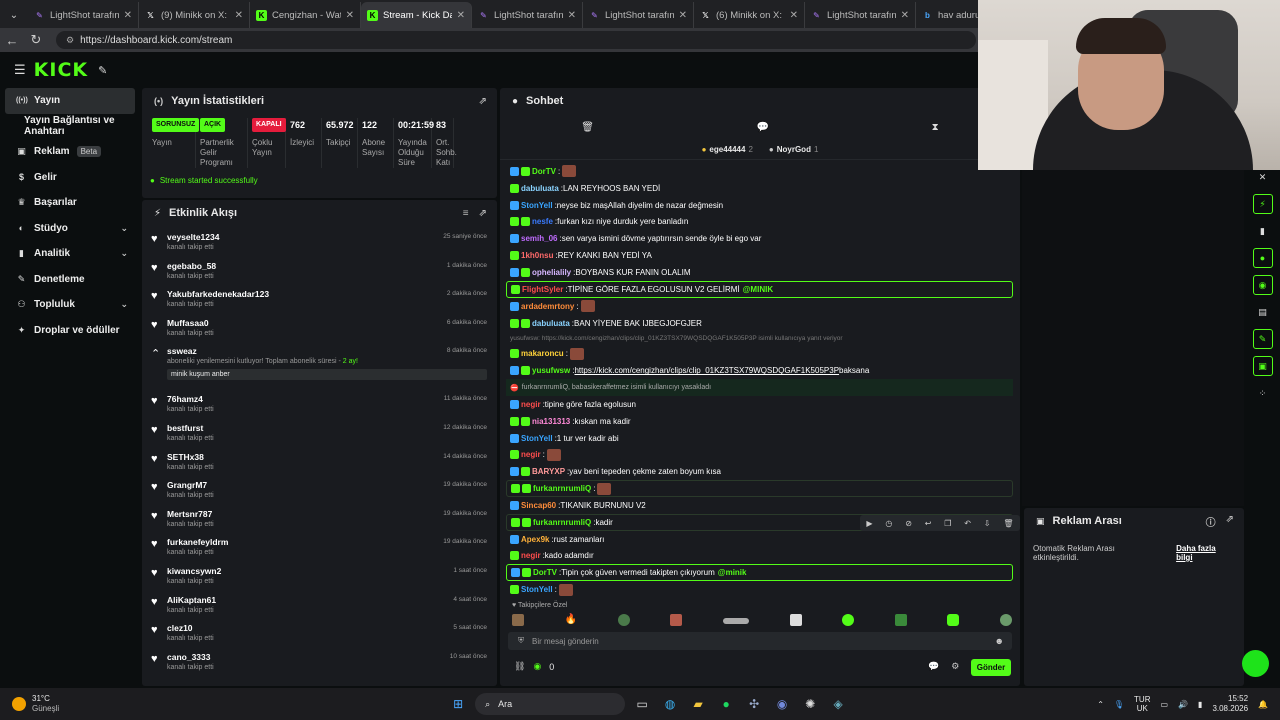 This screenshot has height=720, width=1280. I want to click on chat-username: ardademrtony, so click(547, 306).